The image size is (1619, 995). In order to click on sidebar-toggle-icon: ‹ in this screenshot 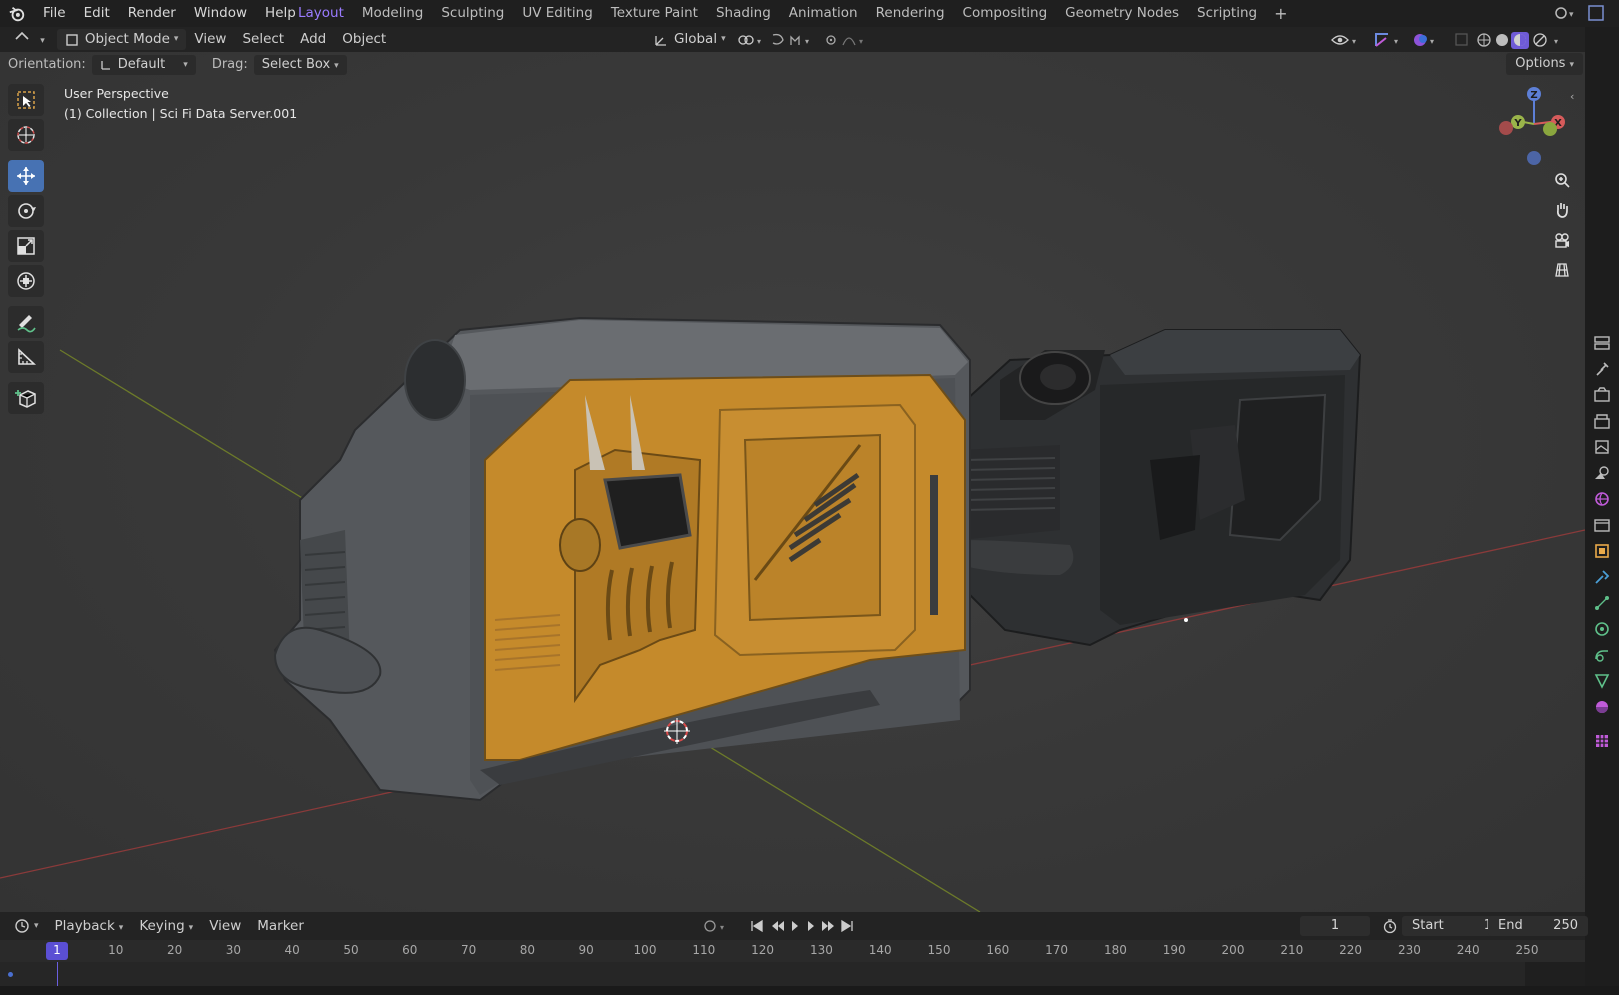, I will do `click(1572, 96)`.